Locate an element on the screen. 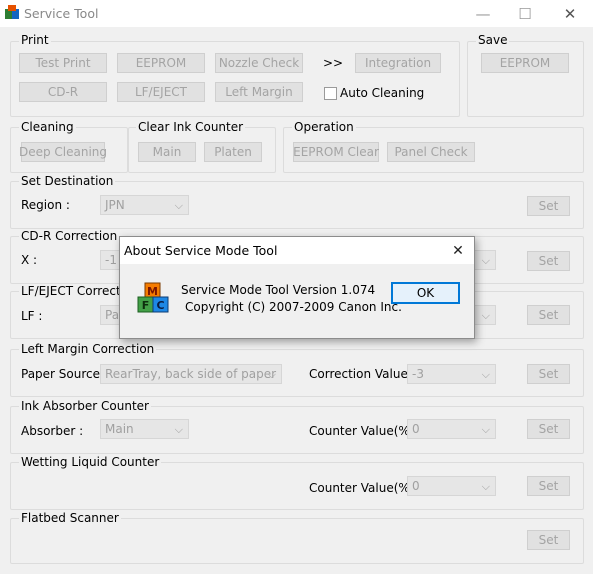 Image resolution: width=593 pixels, height=574 pixels. flatbed-set-button: Set is located at coordinates (548, 540).